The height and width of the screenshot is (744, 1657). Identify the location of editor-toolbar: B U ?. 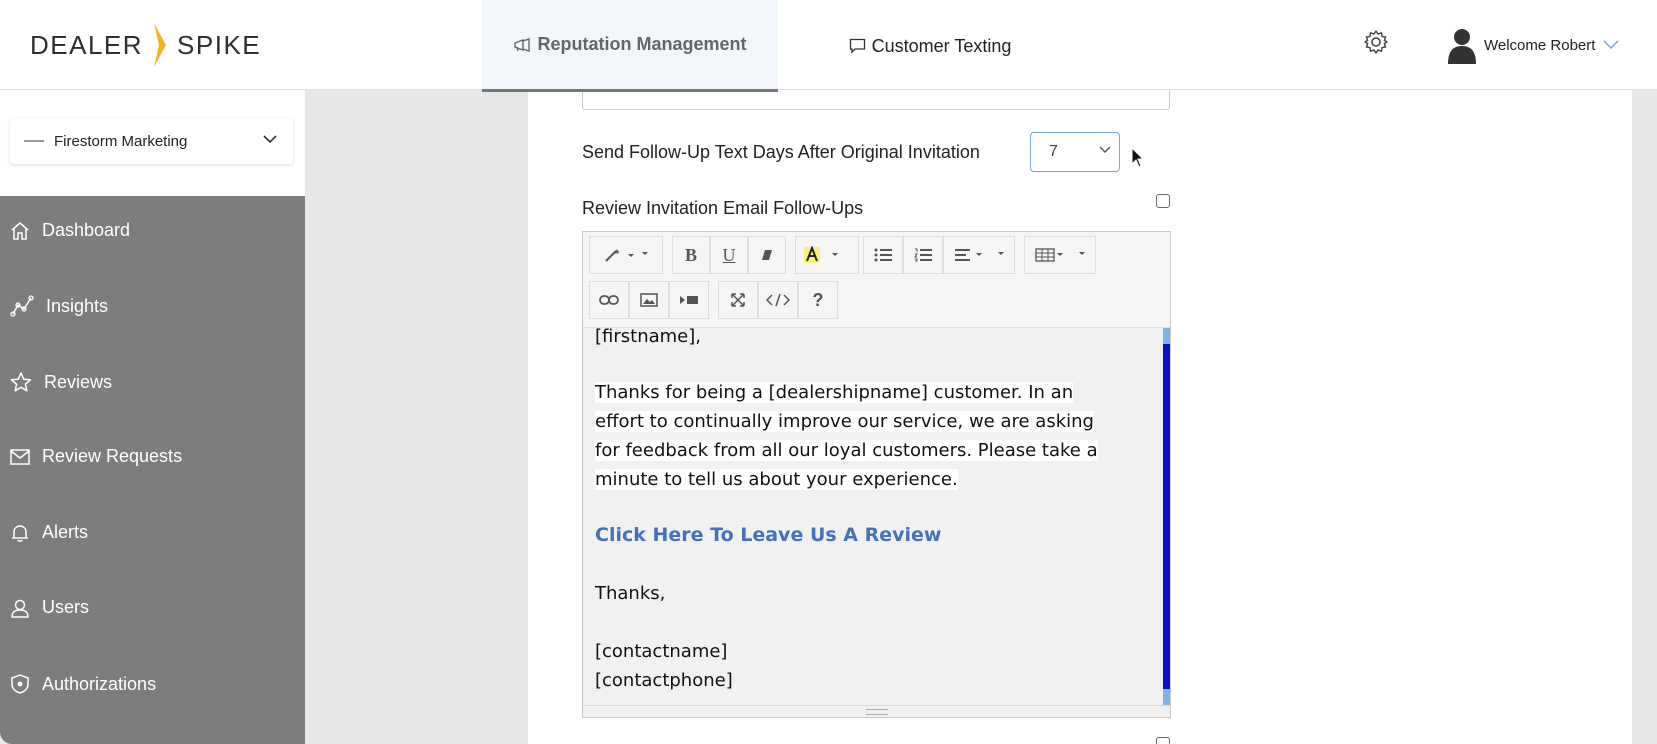
(876, 280).